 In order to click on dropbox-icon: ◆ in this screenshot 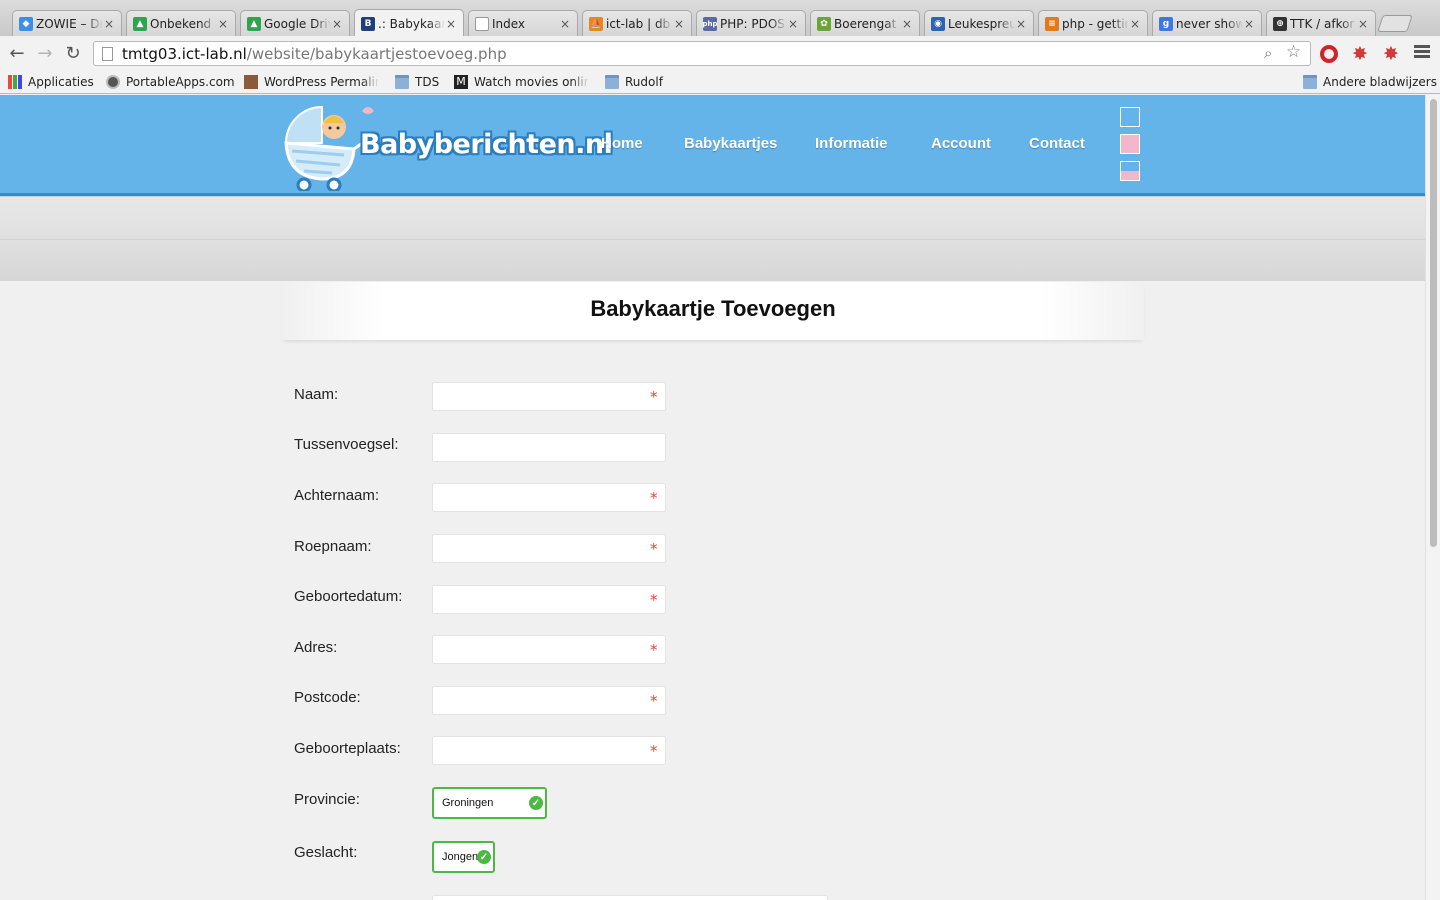, I will do `click(26, 23)`.